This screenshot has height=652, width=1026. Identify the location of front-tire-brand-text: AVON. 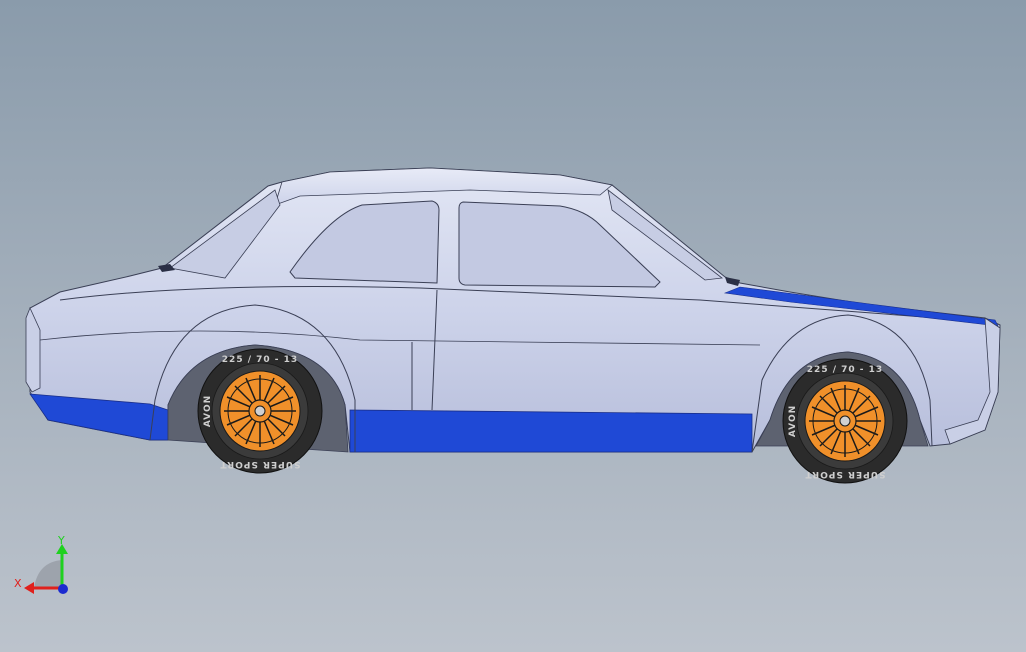
(793, 421).